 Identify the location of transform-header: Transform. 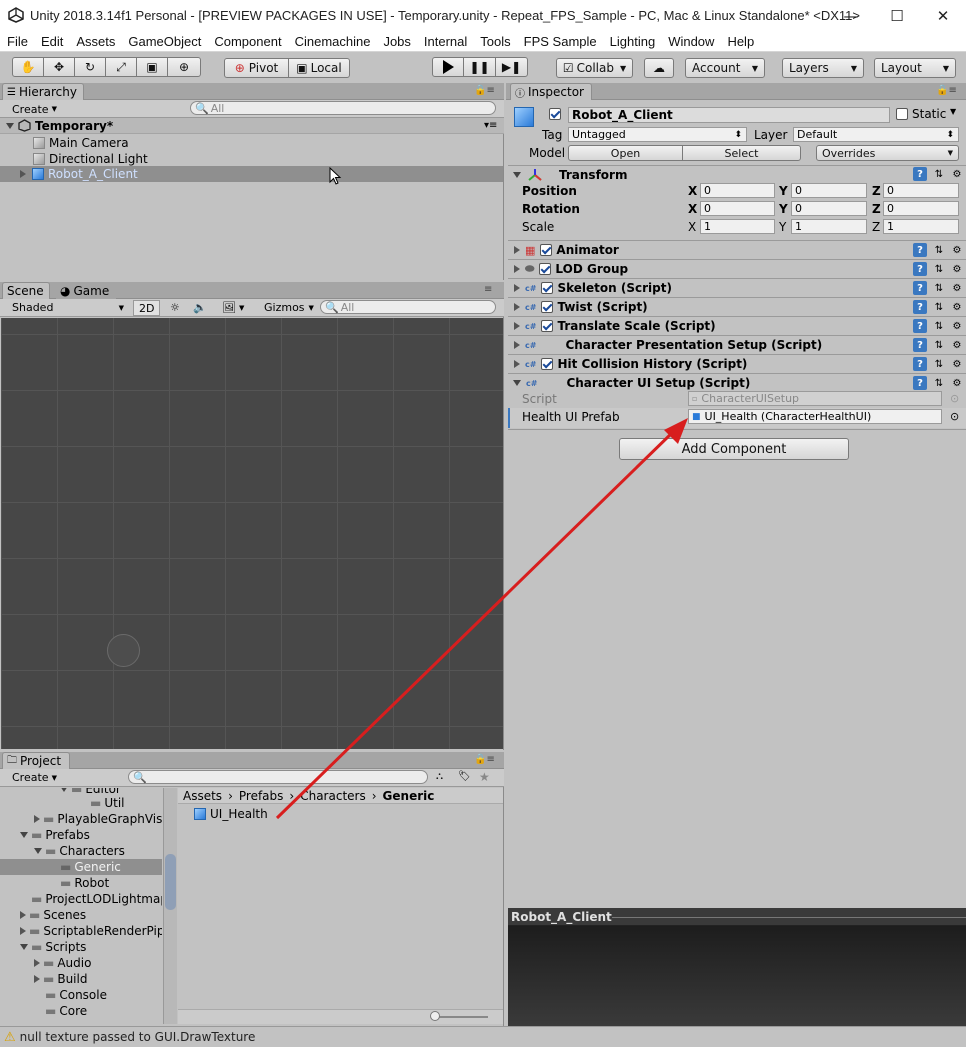
(737, 174).